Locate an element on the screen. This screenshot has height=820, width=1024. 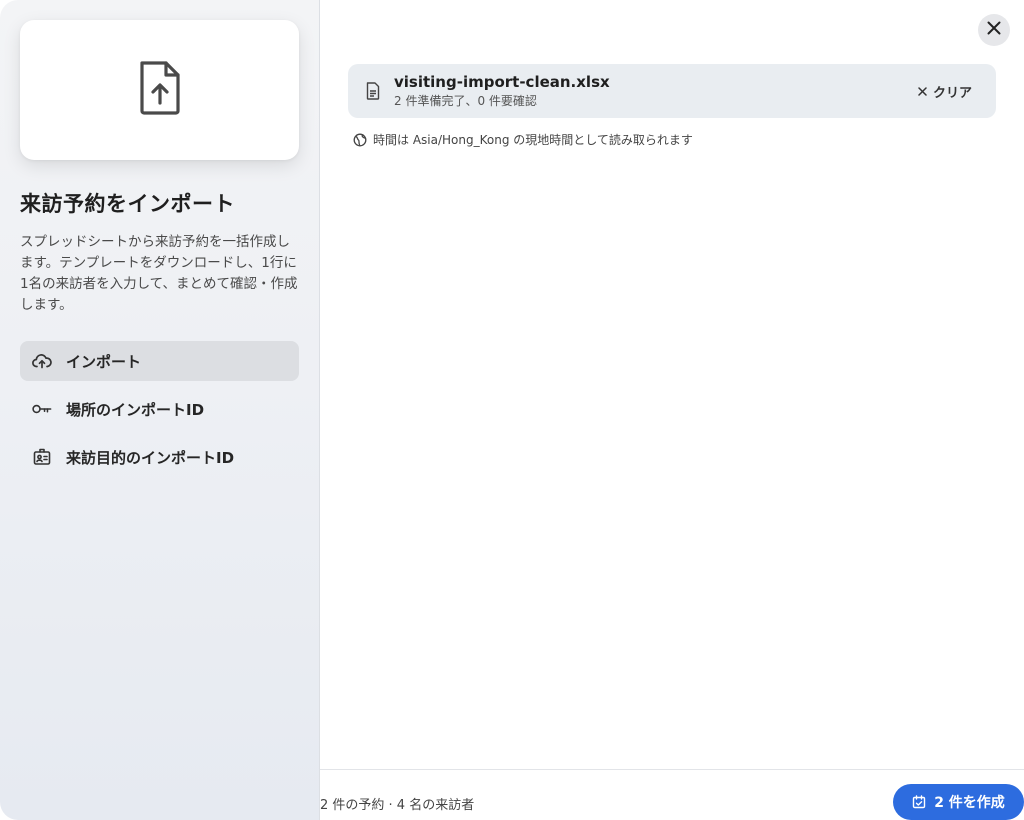
key-icon is located at coordinates (42, 409).